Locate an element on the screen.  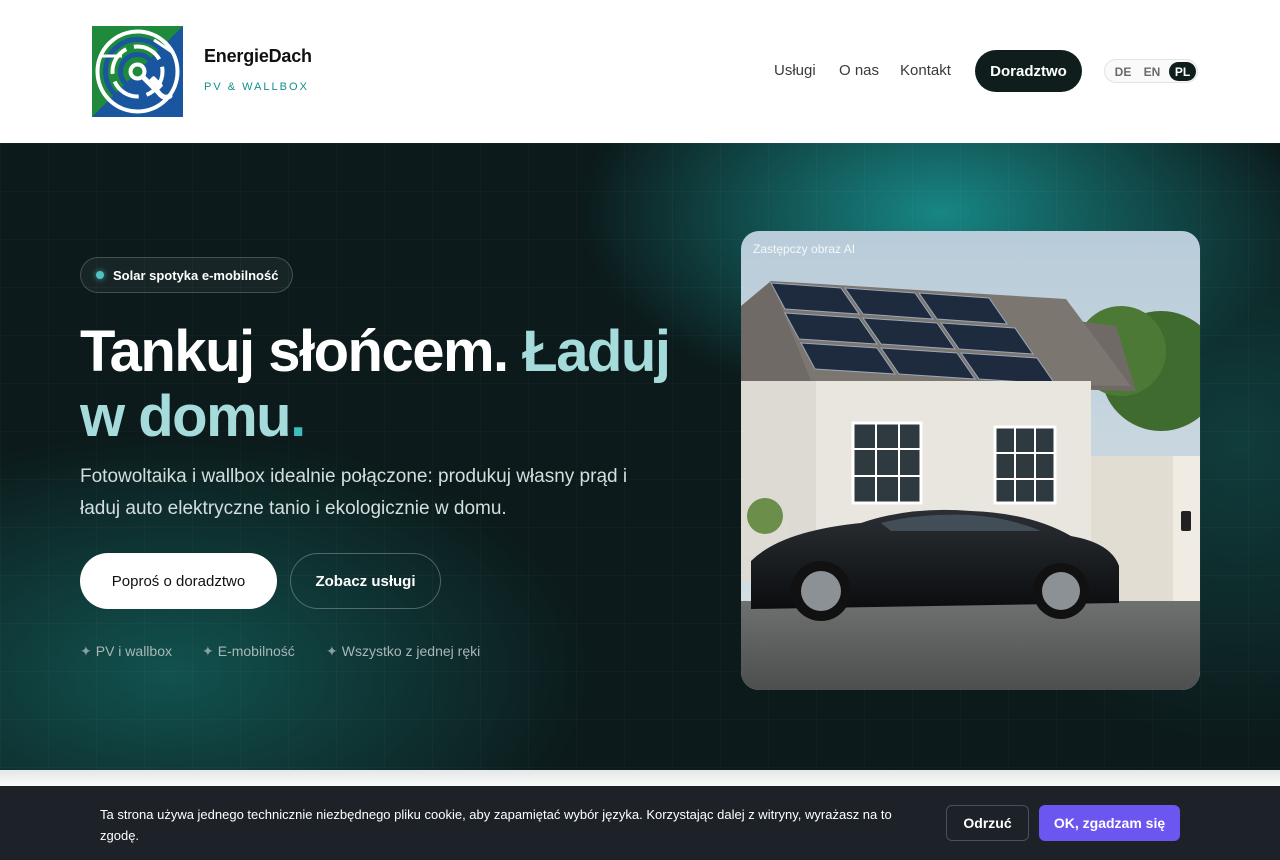
feature-item: ✦ Wszystko z jednej ręki is located at coordinates (403, 651).